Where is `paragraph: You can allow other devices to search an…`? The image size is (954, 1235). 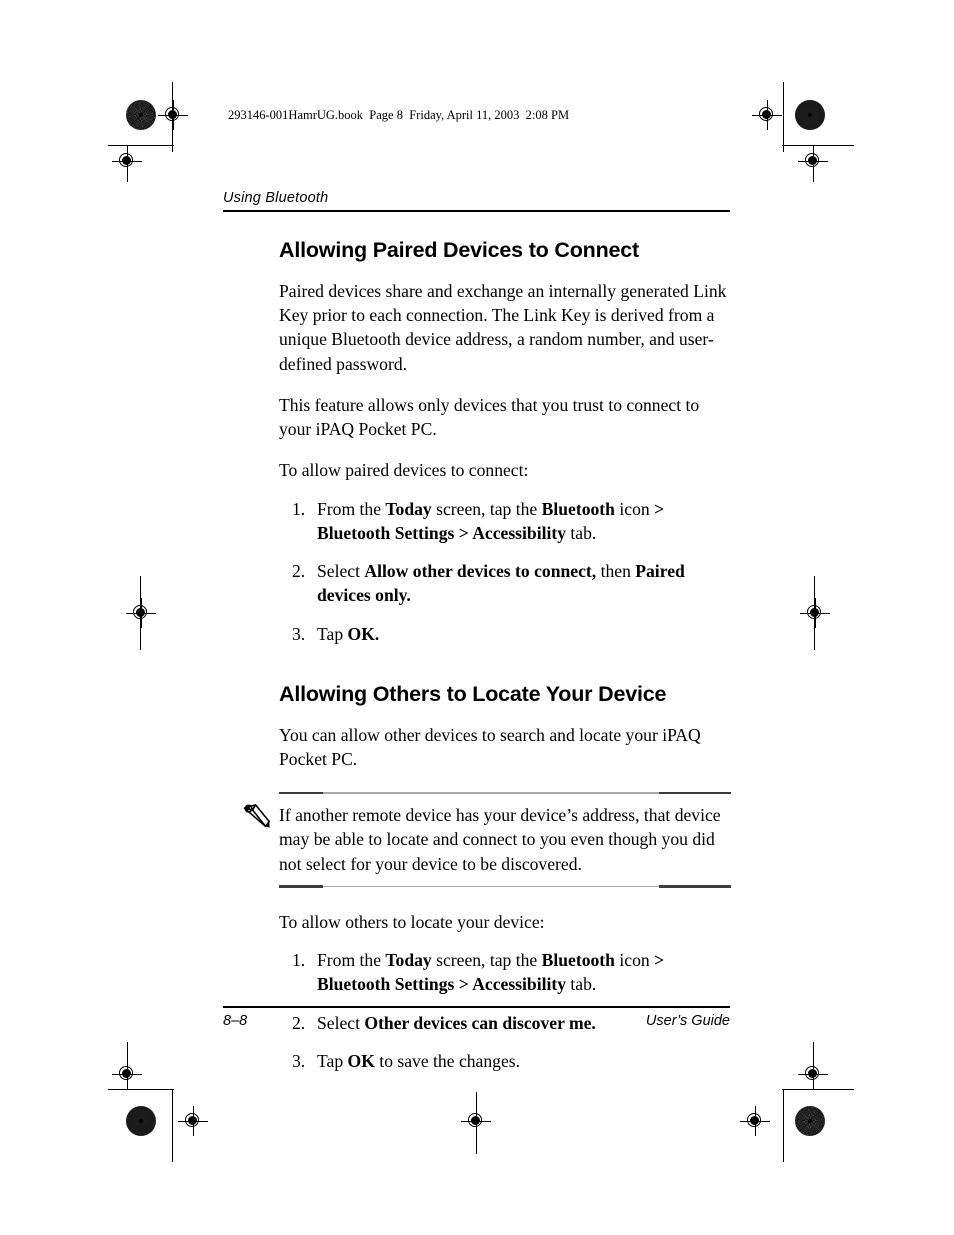 paragraph: You can allow other devices to search an… is located at coordinates (490, 746).